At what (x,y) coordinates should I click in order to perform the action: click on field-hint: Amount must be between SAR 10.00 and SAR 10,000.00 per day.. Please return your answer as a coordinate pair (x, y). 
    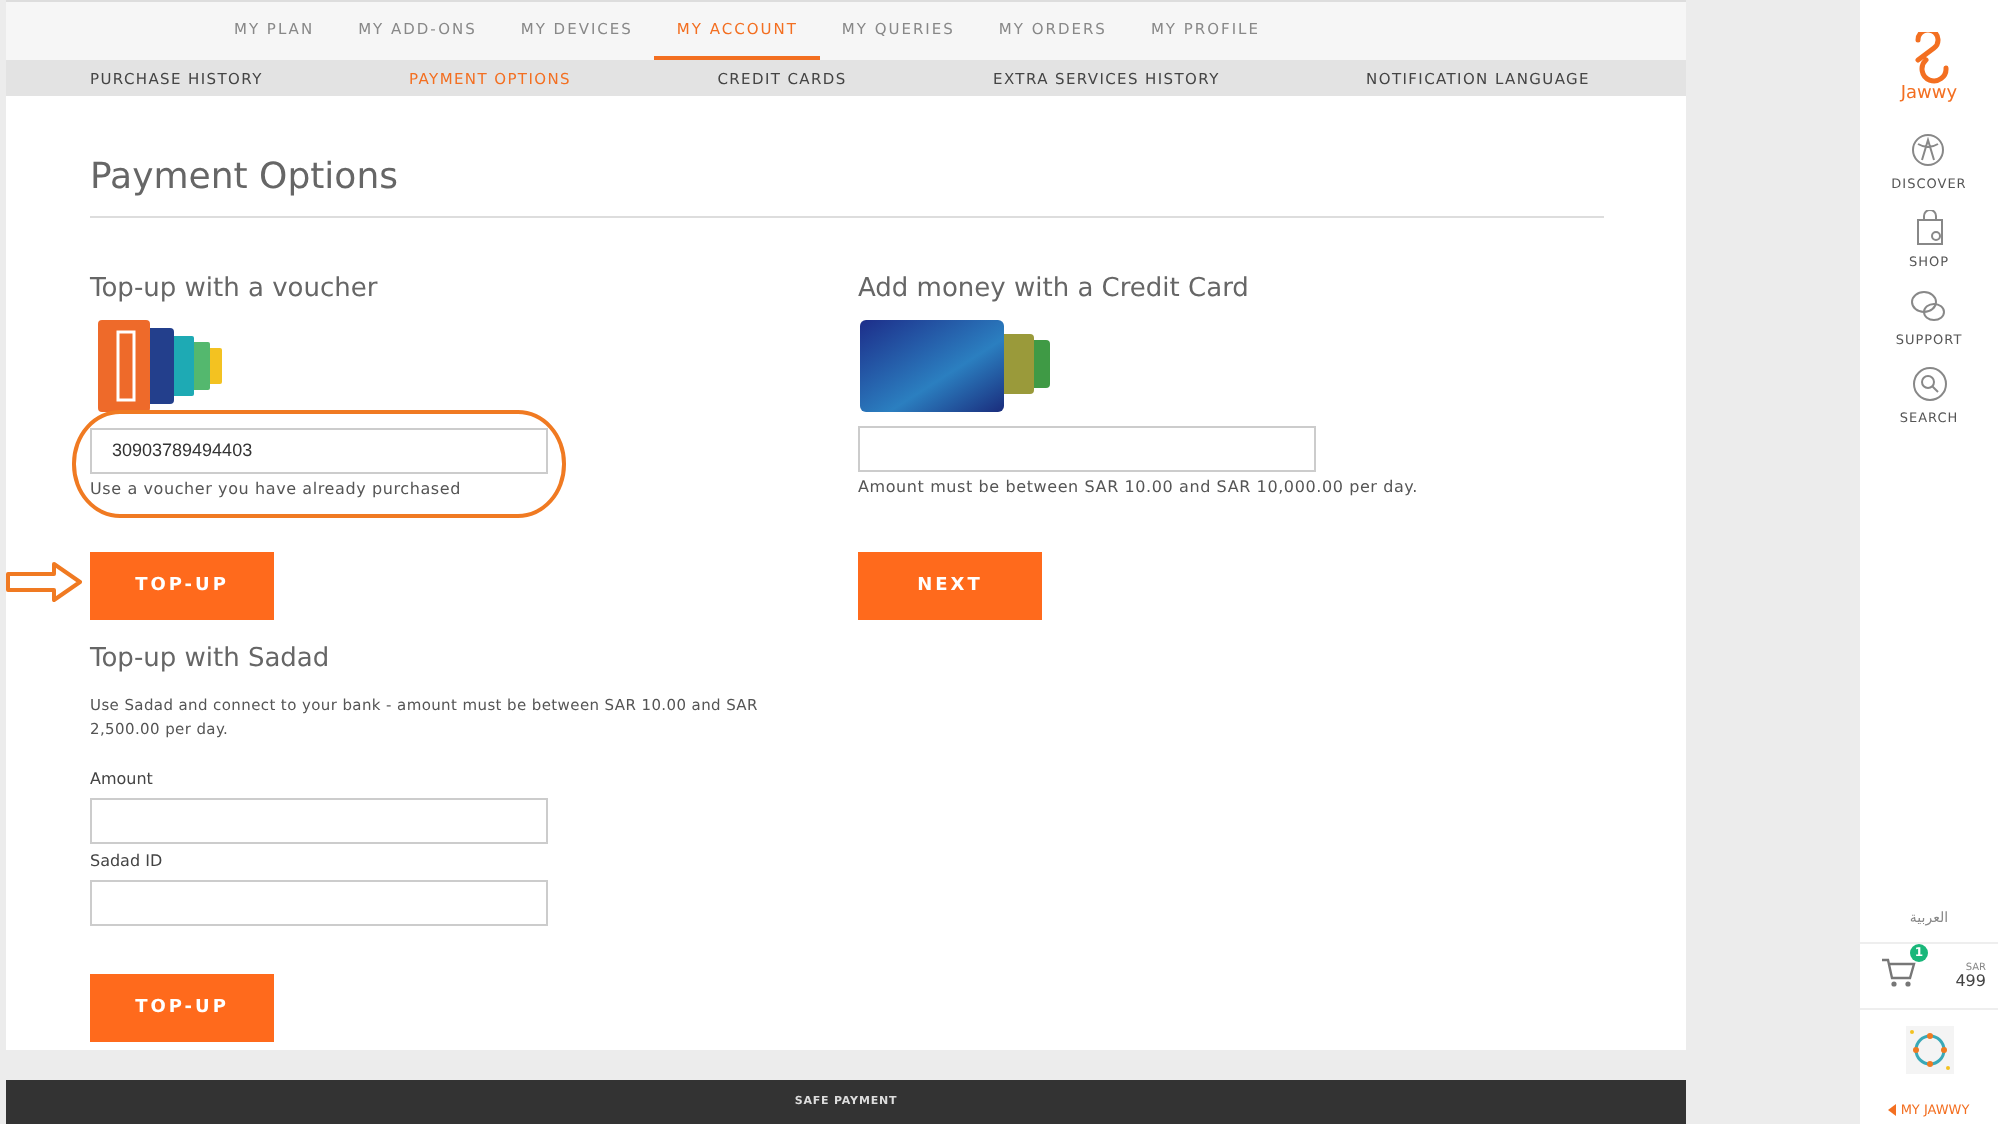
    Looking at the image, I should click on (1138, 487).